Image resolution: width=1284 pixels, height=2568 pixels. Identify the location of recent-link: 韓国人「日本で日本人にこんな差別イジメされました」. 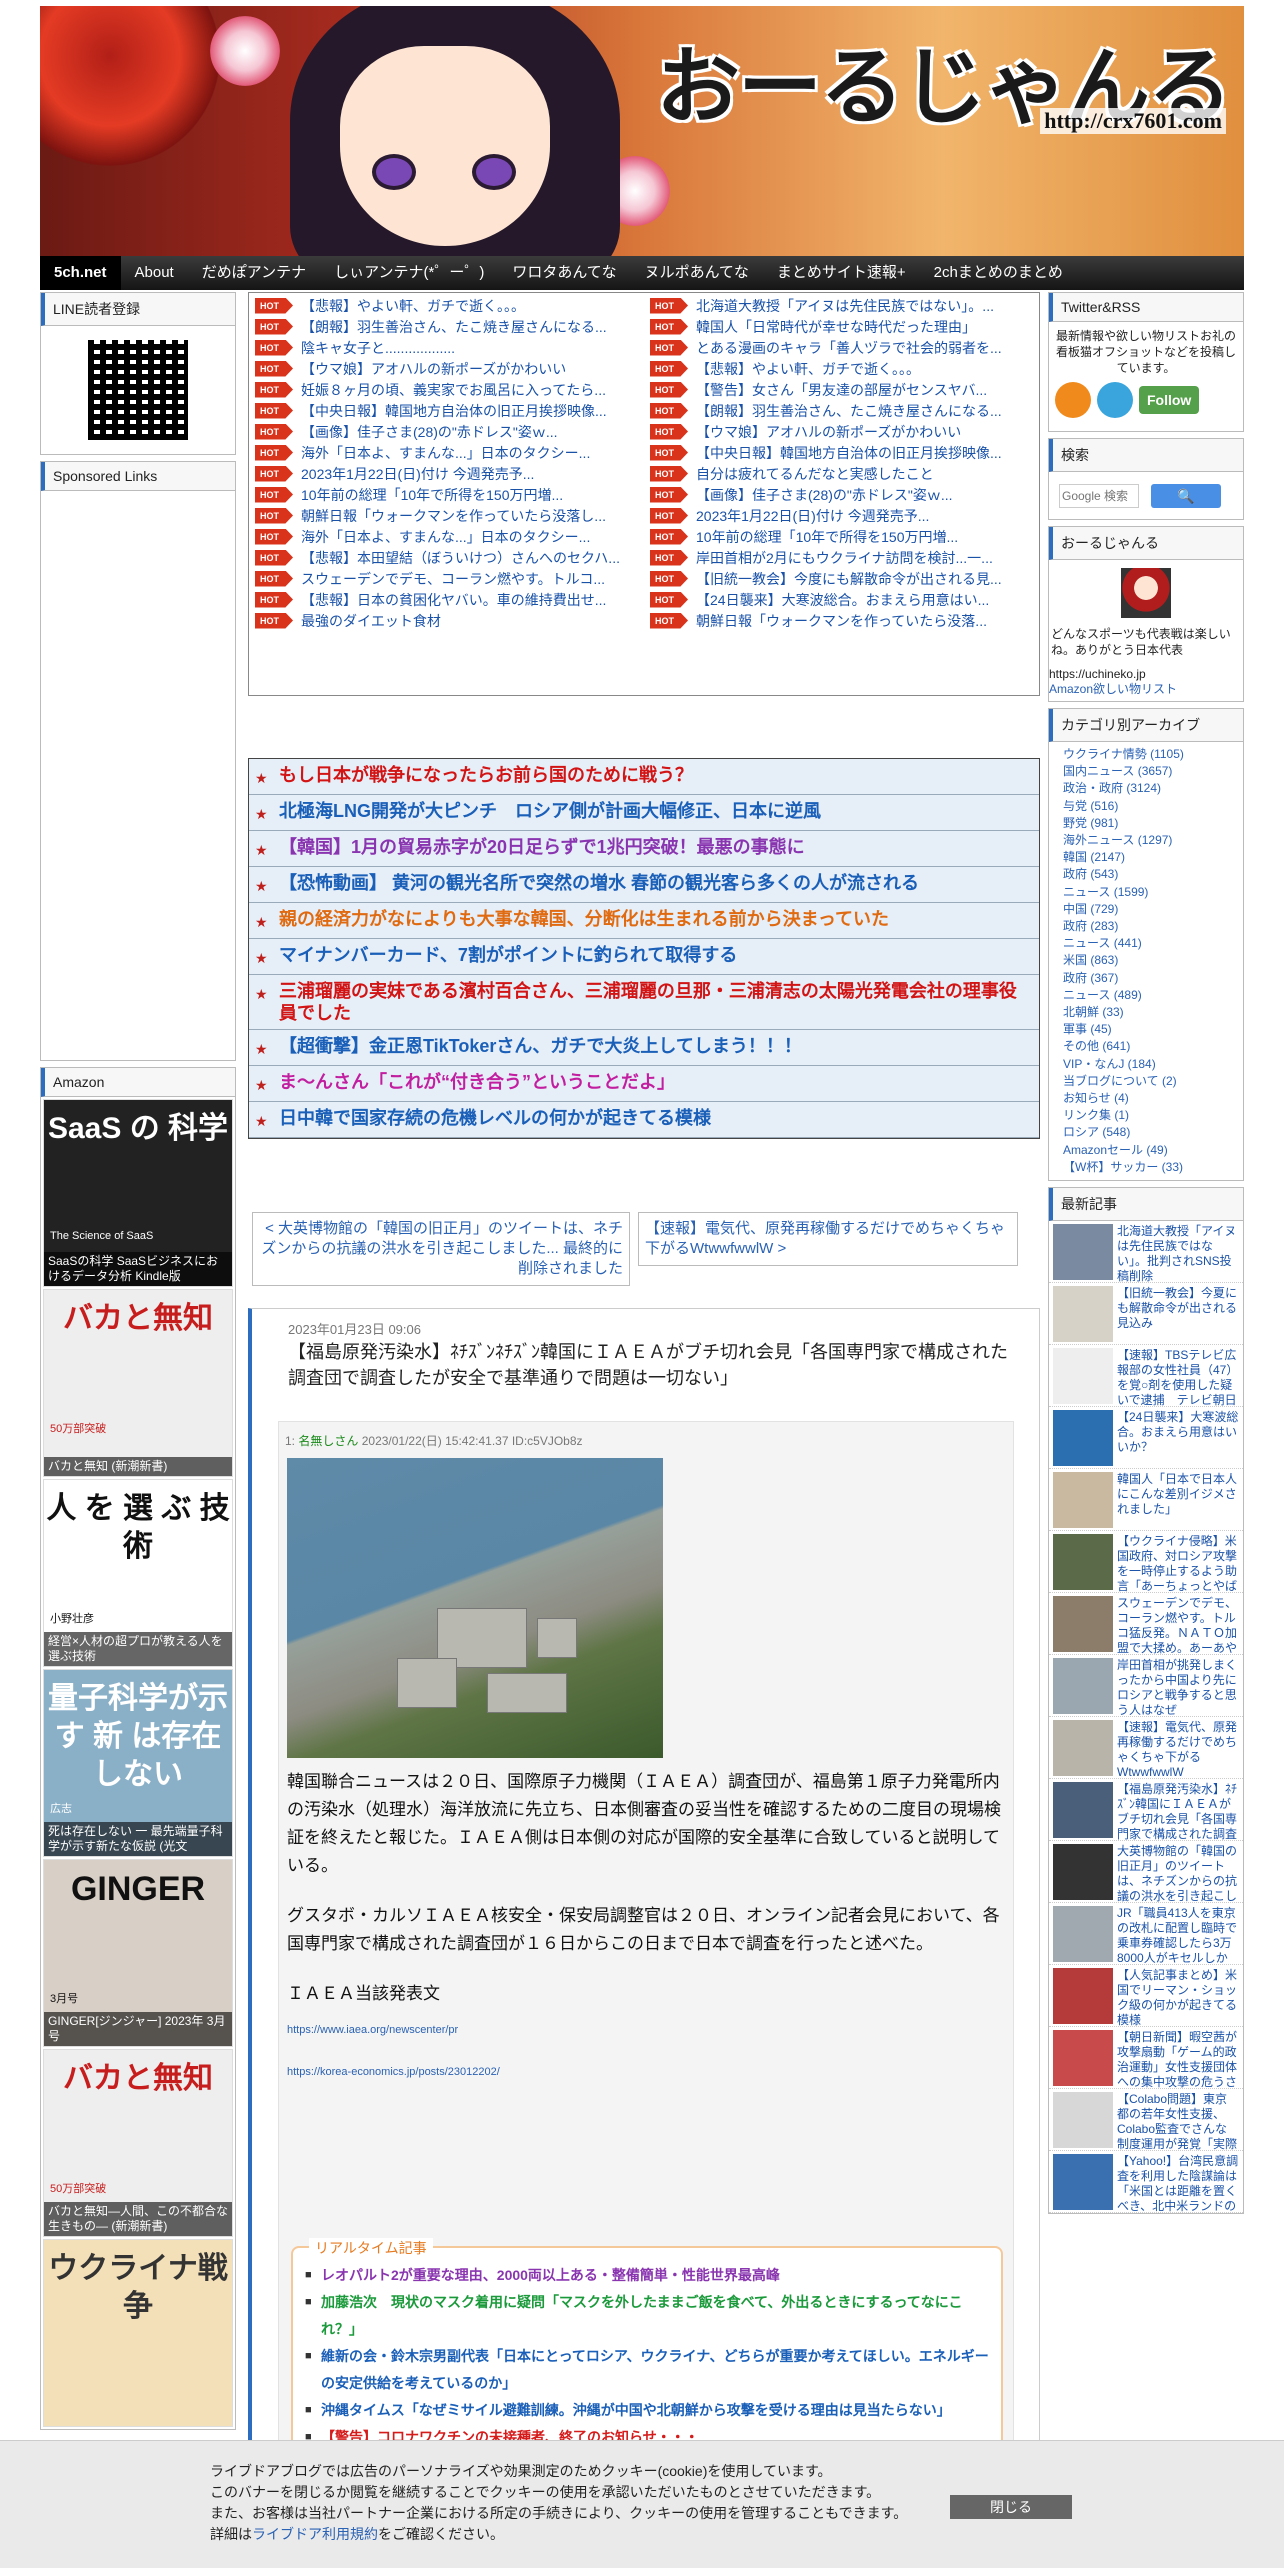
(1178, 1499).